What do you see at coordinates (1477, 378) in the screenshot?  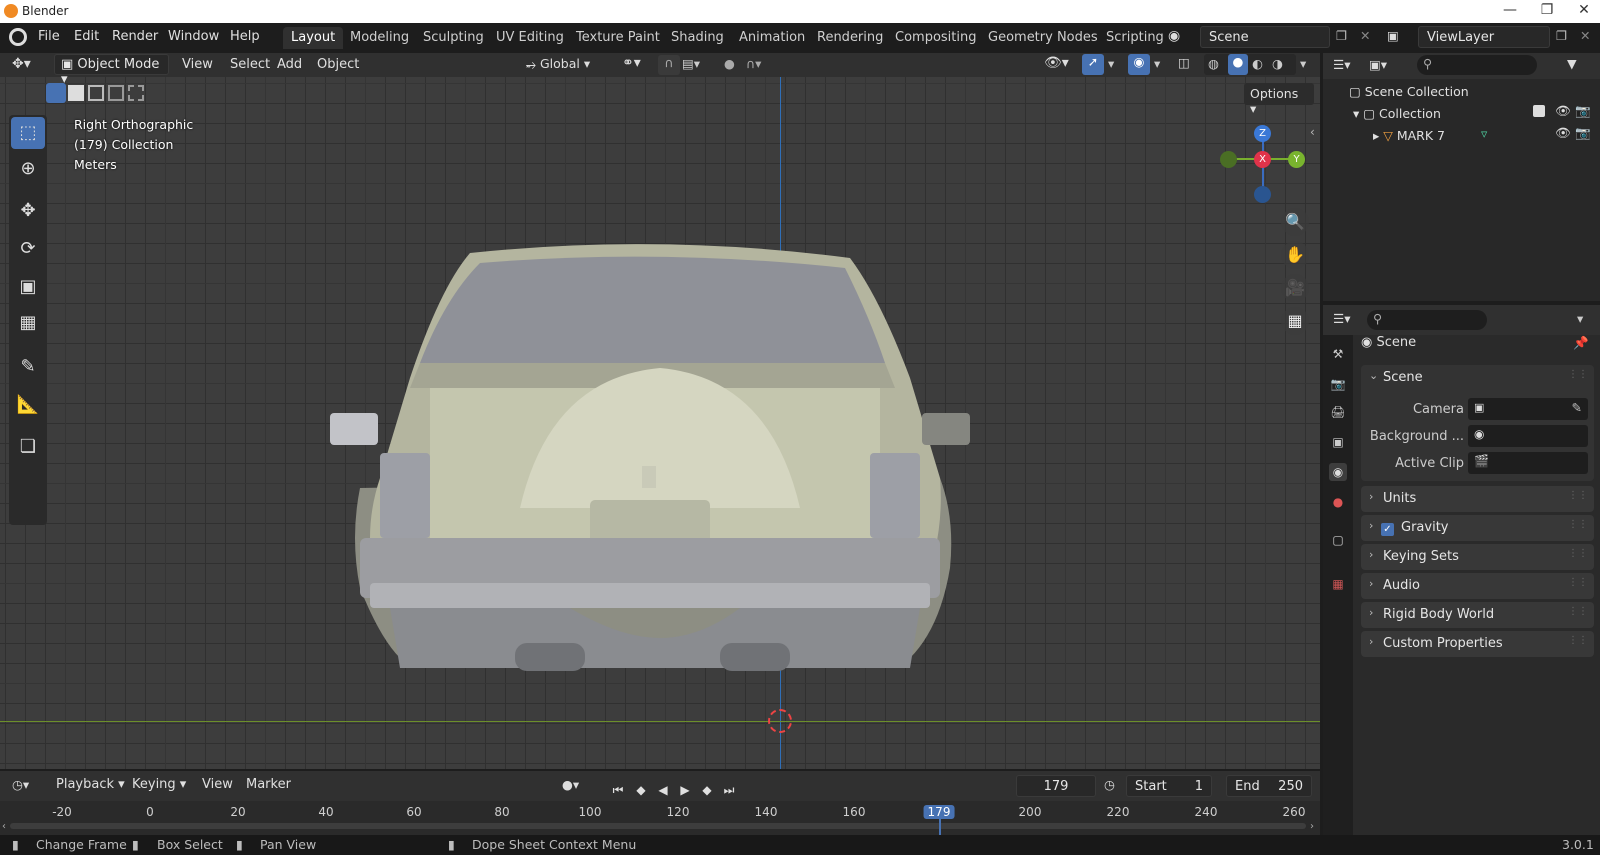 I see `scene-panel-header: ⌄ Scene ⋮⋮` at bounding box center [1477, 378].